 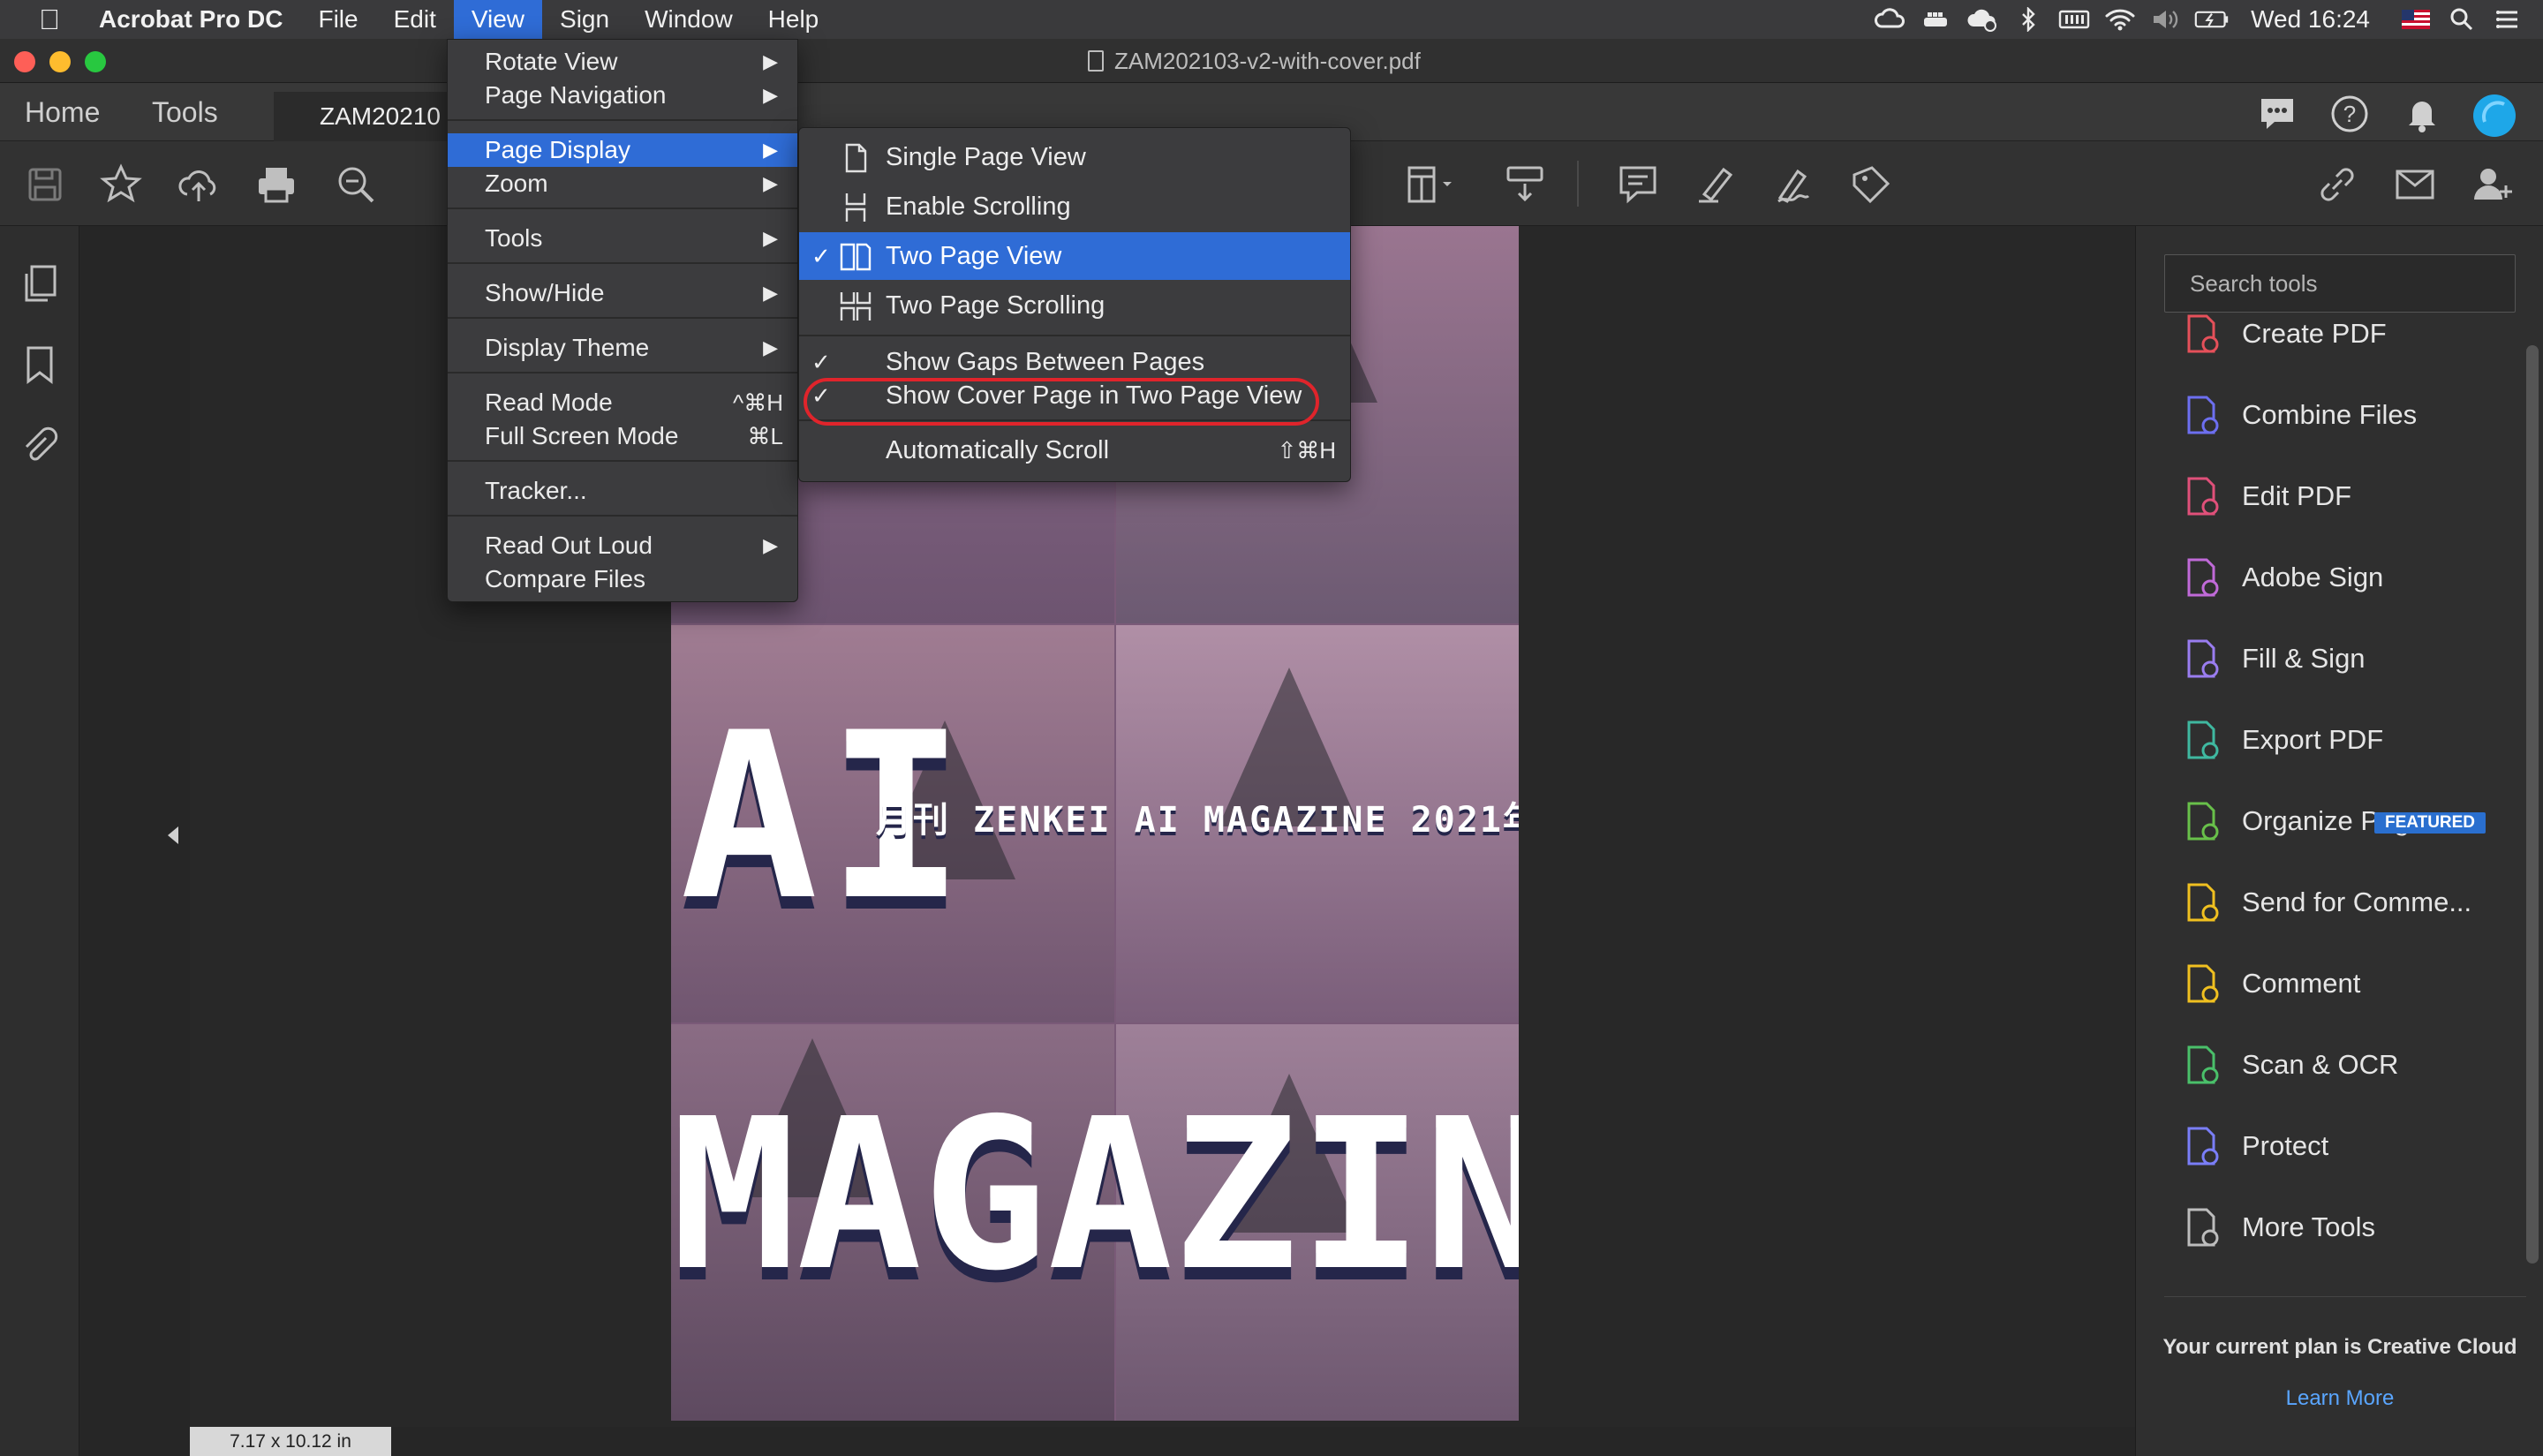 What do you see at coordinates (1638, 184) in the screenshot?
I see `comment-icon` at bounding box center [1638, 184].